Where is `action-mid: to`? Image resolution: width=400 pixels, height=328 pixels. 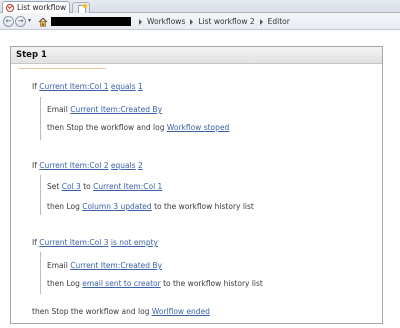
action-mid: to is located at coordinates (87, 186).